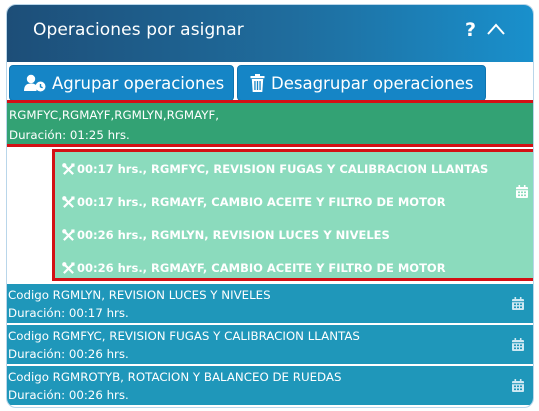 This screenshot has height=411, width=539. What do you see at coordinates (138, 30) in the screenshot?
I see `panel-title: Operaciones por asignar` at bounding box center [138, 30].